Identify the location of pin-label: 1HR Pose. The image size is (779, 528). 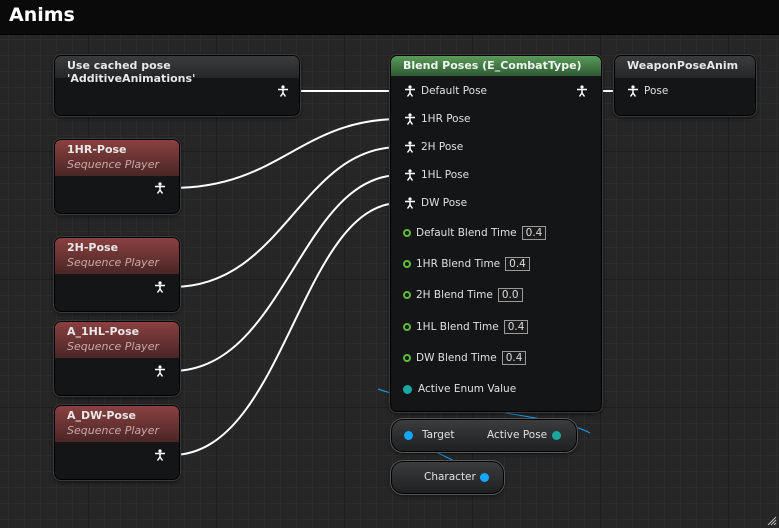
(446, 119).